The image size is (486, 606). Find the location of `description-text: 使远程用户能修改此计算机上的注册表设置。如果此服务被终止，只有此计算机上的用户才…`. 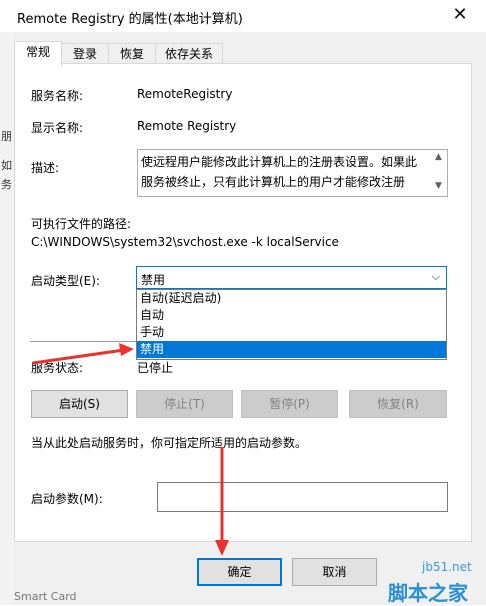

description-text: 使远程用户能修改此计算机上的注册表设置。如果此服务被终止，只有此计算机上的用户才… is located at coordinates (279, 172).